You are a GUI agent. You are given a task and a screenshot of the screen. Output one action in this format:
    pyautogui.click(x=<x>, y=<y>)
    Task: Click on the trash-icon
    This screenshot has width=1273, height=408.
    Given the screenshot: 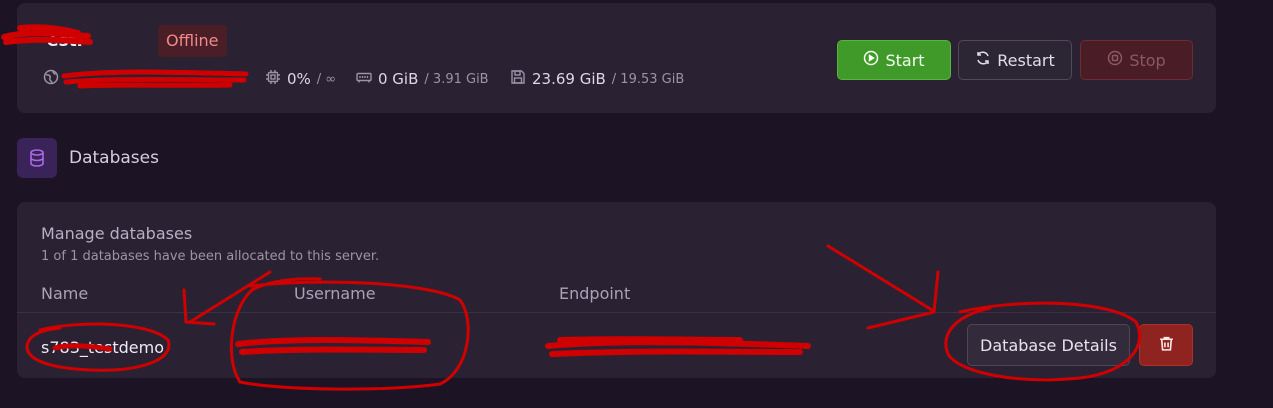 What is the action you would take?
    pyautogui.click(x=1166, y=345)
    